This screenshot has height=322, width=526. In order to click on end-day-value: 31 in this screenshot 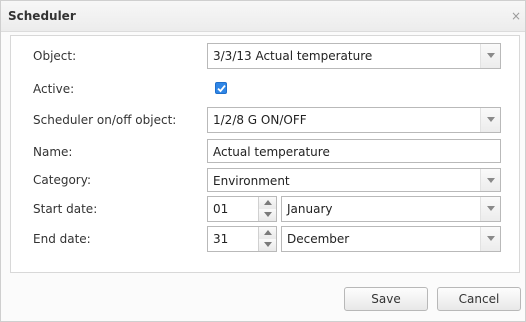, I will do `click(221, 239)`.